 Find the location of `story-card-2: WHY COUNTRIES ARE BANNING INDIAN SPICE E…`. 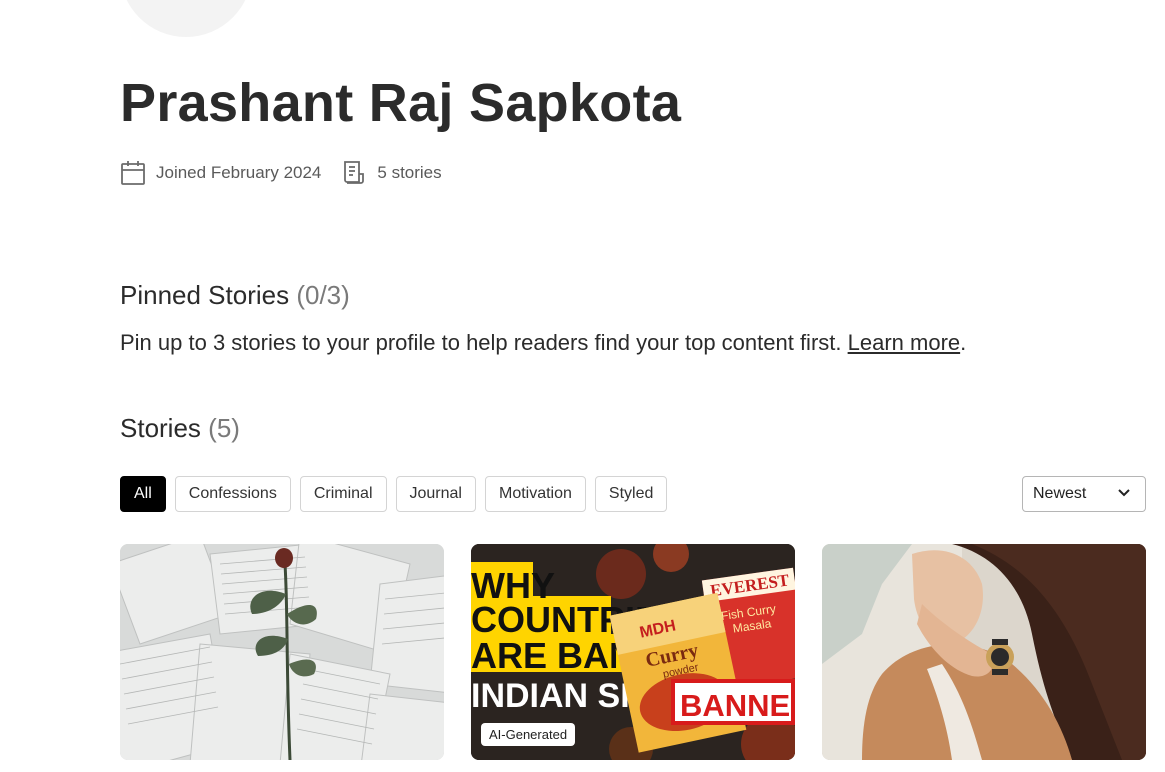

story-card-2: WHY COUNTRIES ARE BANNING INDIAN SPICE E… is located at coordinates (633, 652).